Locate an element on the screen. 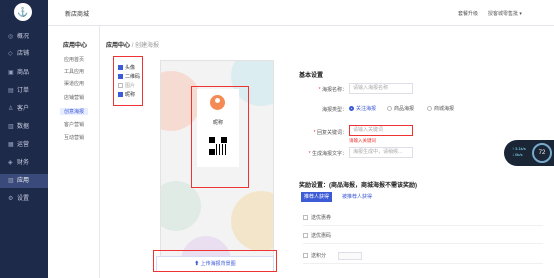 Image resolution: width=554 pixels, height=278 pixels. reward-row-points: 送积分 is located at coordinates (423, 256).